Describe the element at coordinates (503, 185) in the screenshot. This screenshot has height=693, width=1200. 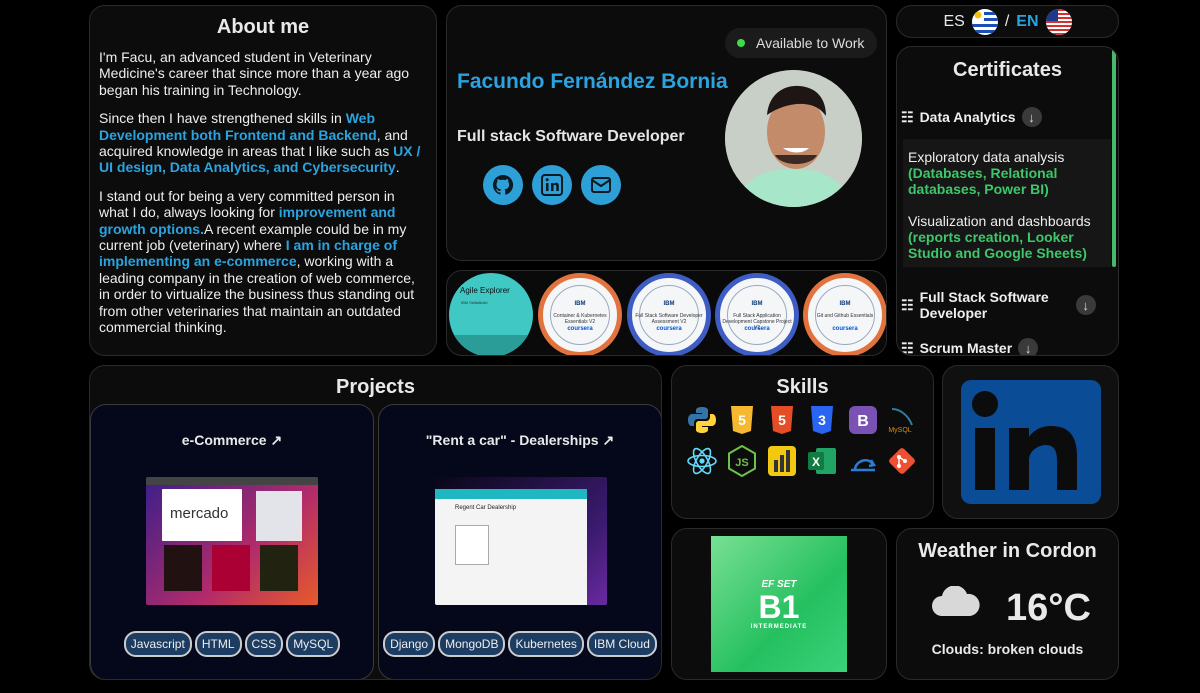
I see `github-icon` at that location.